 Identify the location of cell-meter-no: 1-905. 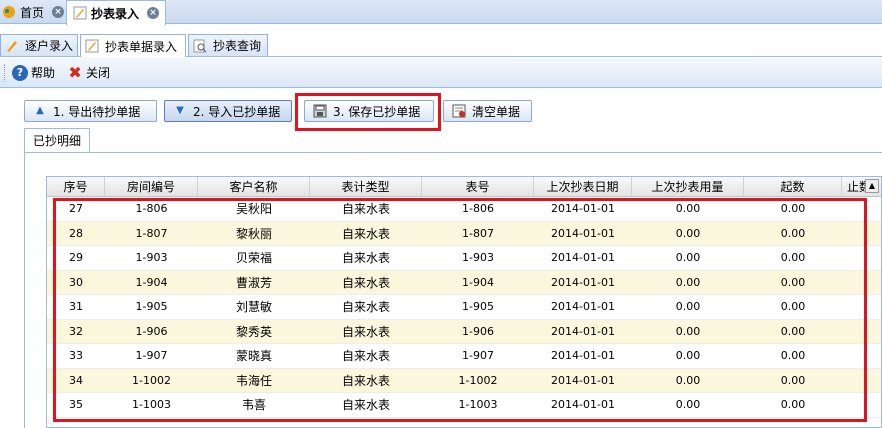
(478, 306).